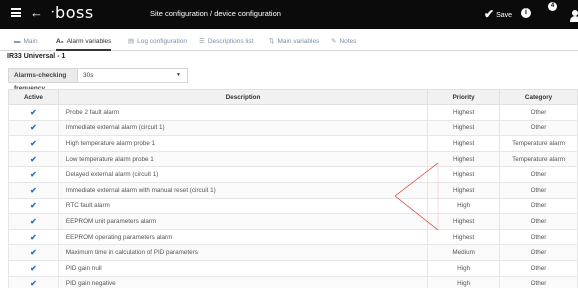 The height and width of the screenshot is (288, 578). What do you see at coordinates (36, 13) in the screenshot?
I see `back-arrow-icon: ←` at bounding box center [36, 13].